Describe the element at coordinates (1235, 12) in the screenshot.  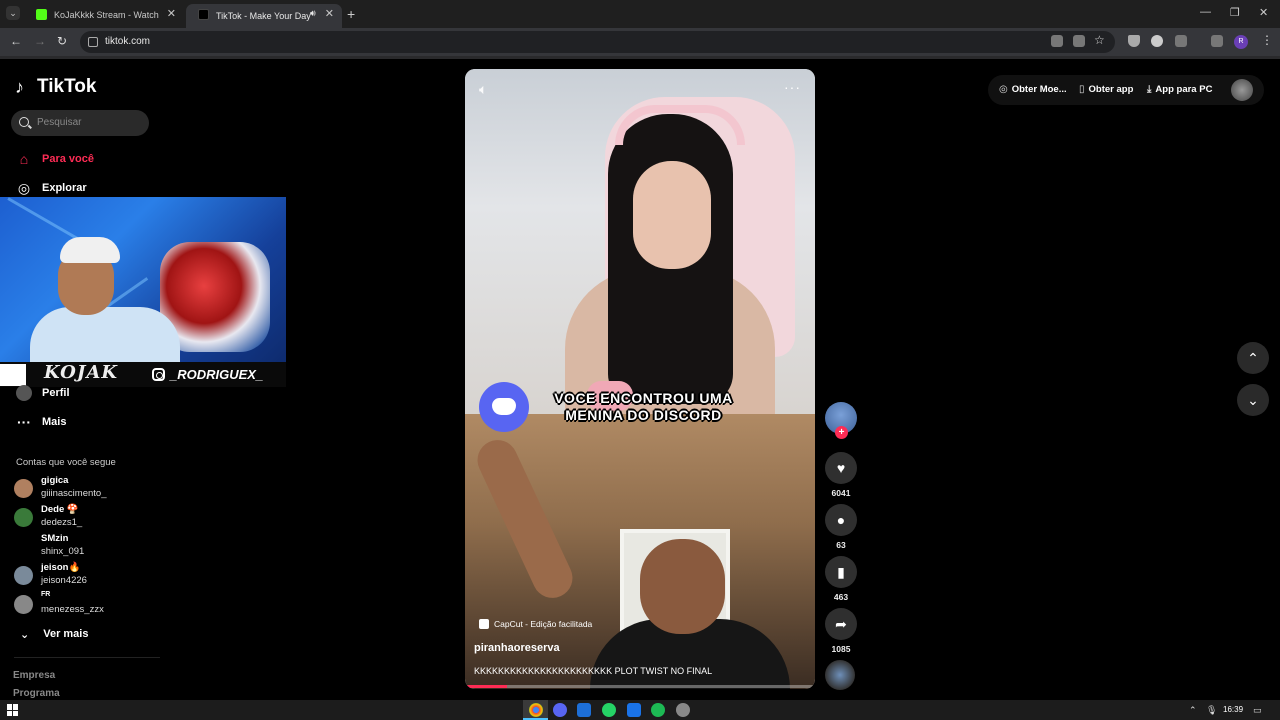
I see `restore-icon: ❐` at that location.